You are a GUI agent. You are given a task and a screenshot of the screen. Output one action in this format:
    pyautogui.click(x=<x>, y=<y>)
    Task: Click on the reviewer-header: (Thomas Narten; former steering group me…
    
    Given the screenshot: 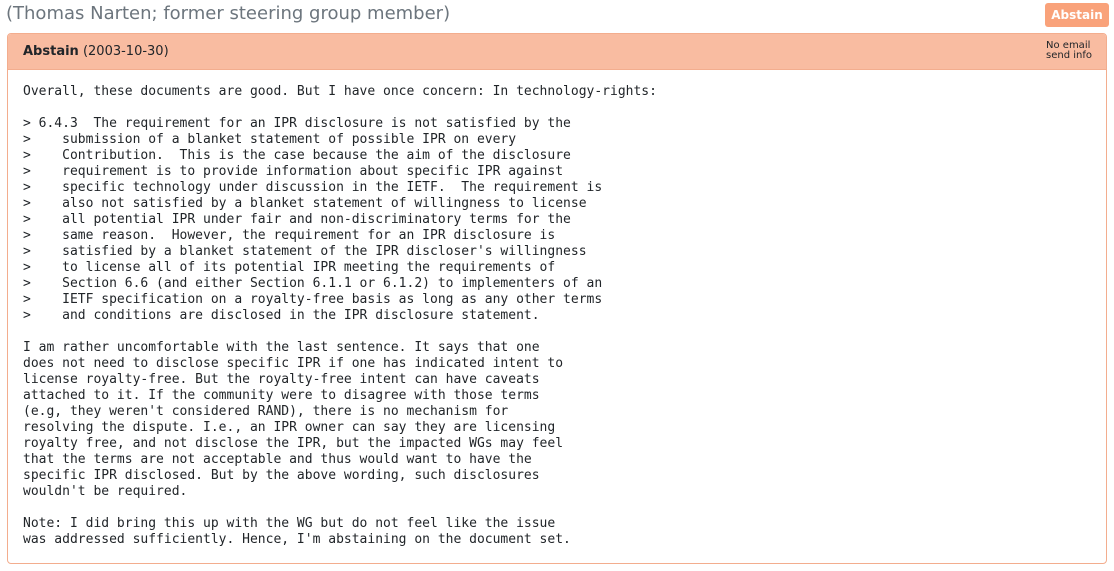 What is the action you would take?
    pyautogui.click(x=557, y=15)
    